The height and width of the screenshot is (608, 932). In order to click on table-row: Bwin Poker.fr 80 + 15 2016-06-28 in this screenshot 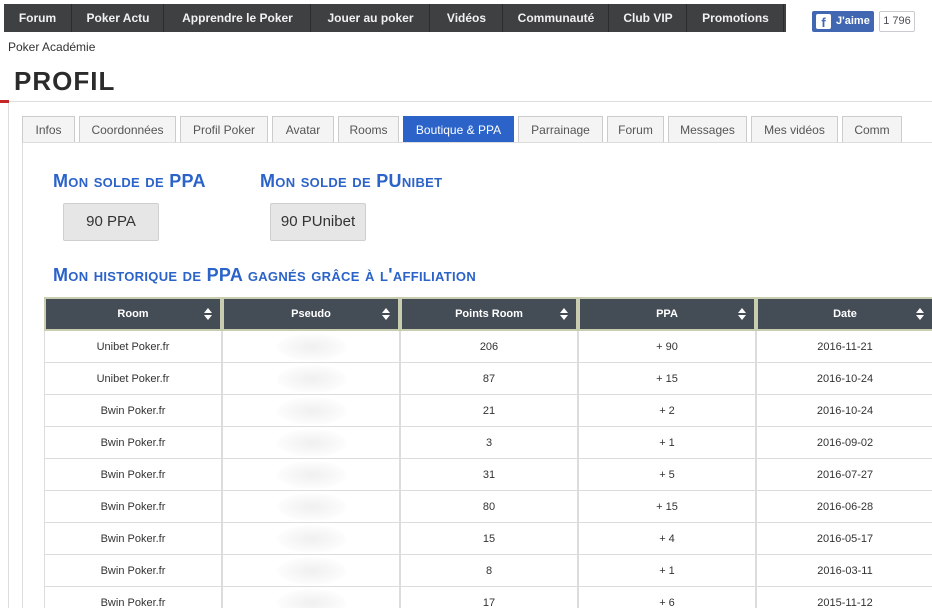, I will do `click(488, 507)`.